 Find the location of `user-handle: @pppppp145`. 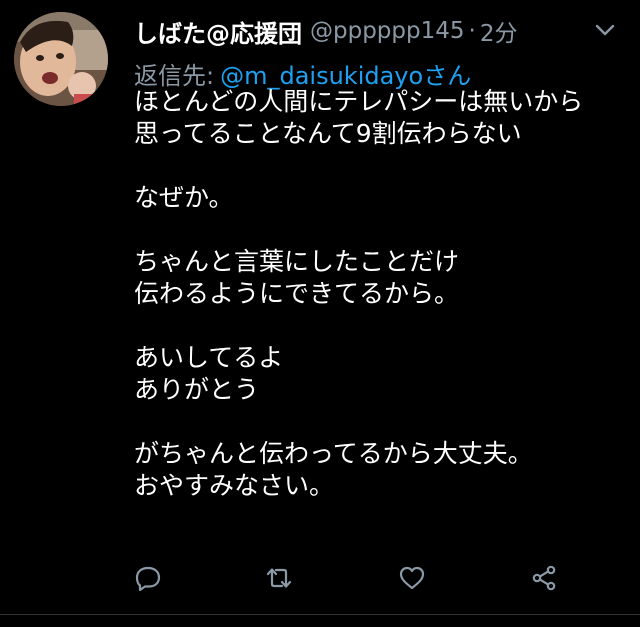

user-handle: @pppppp145 is located at coordinates (387, 31).